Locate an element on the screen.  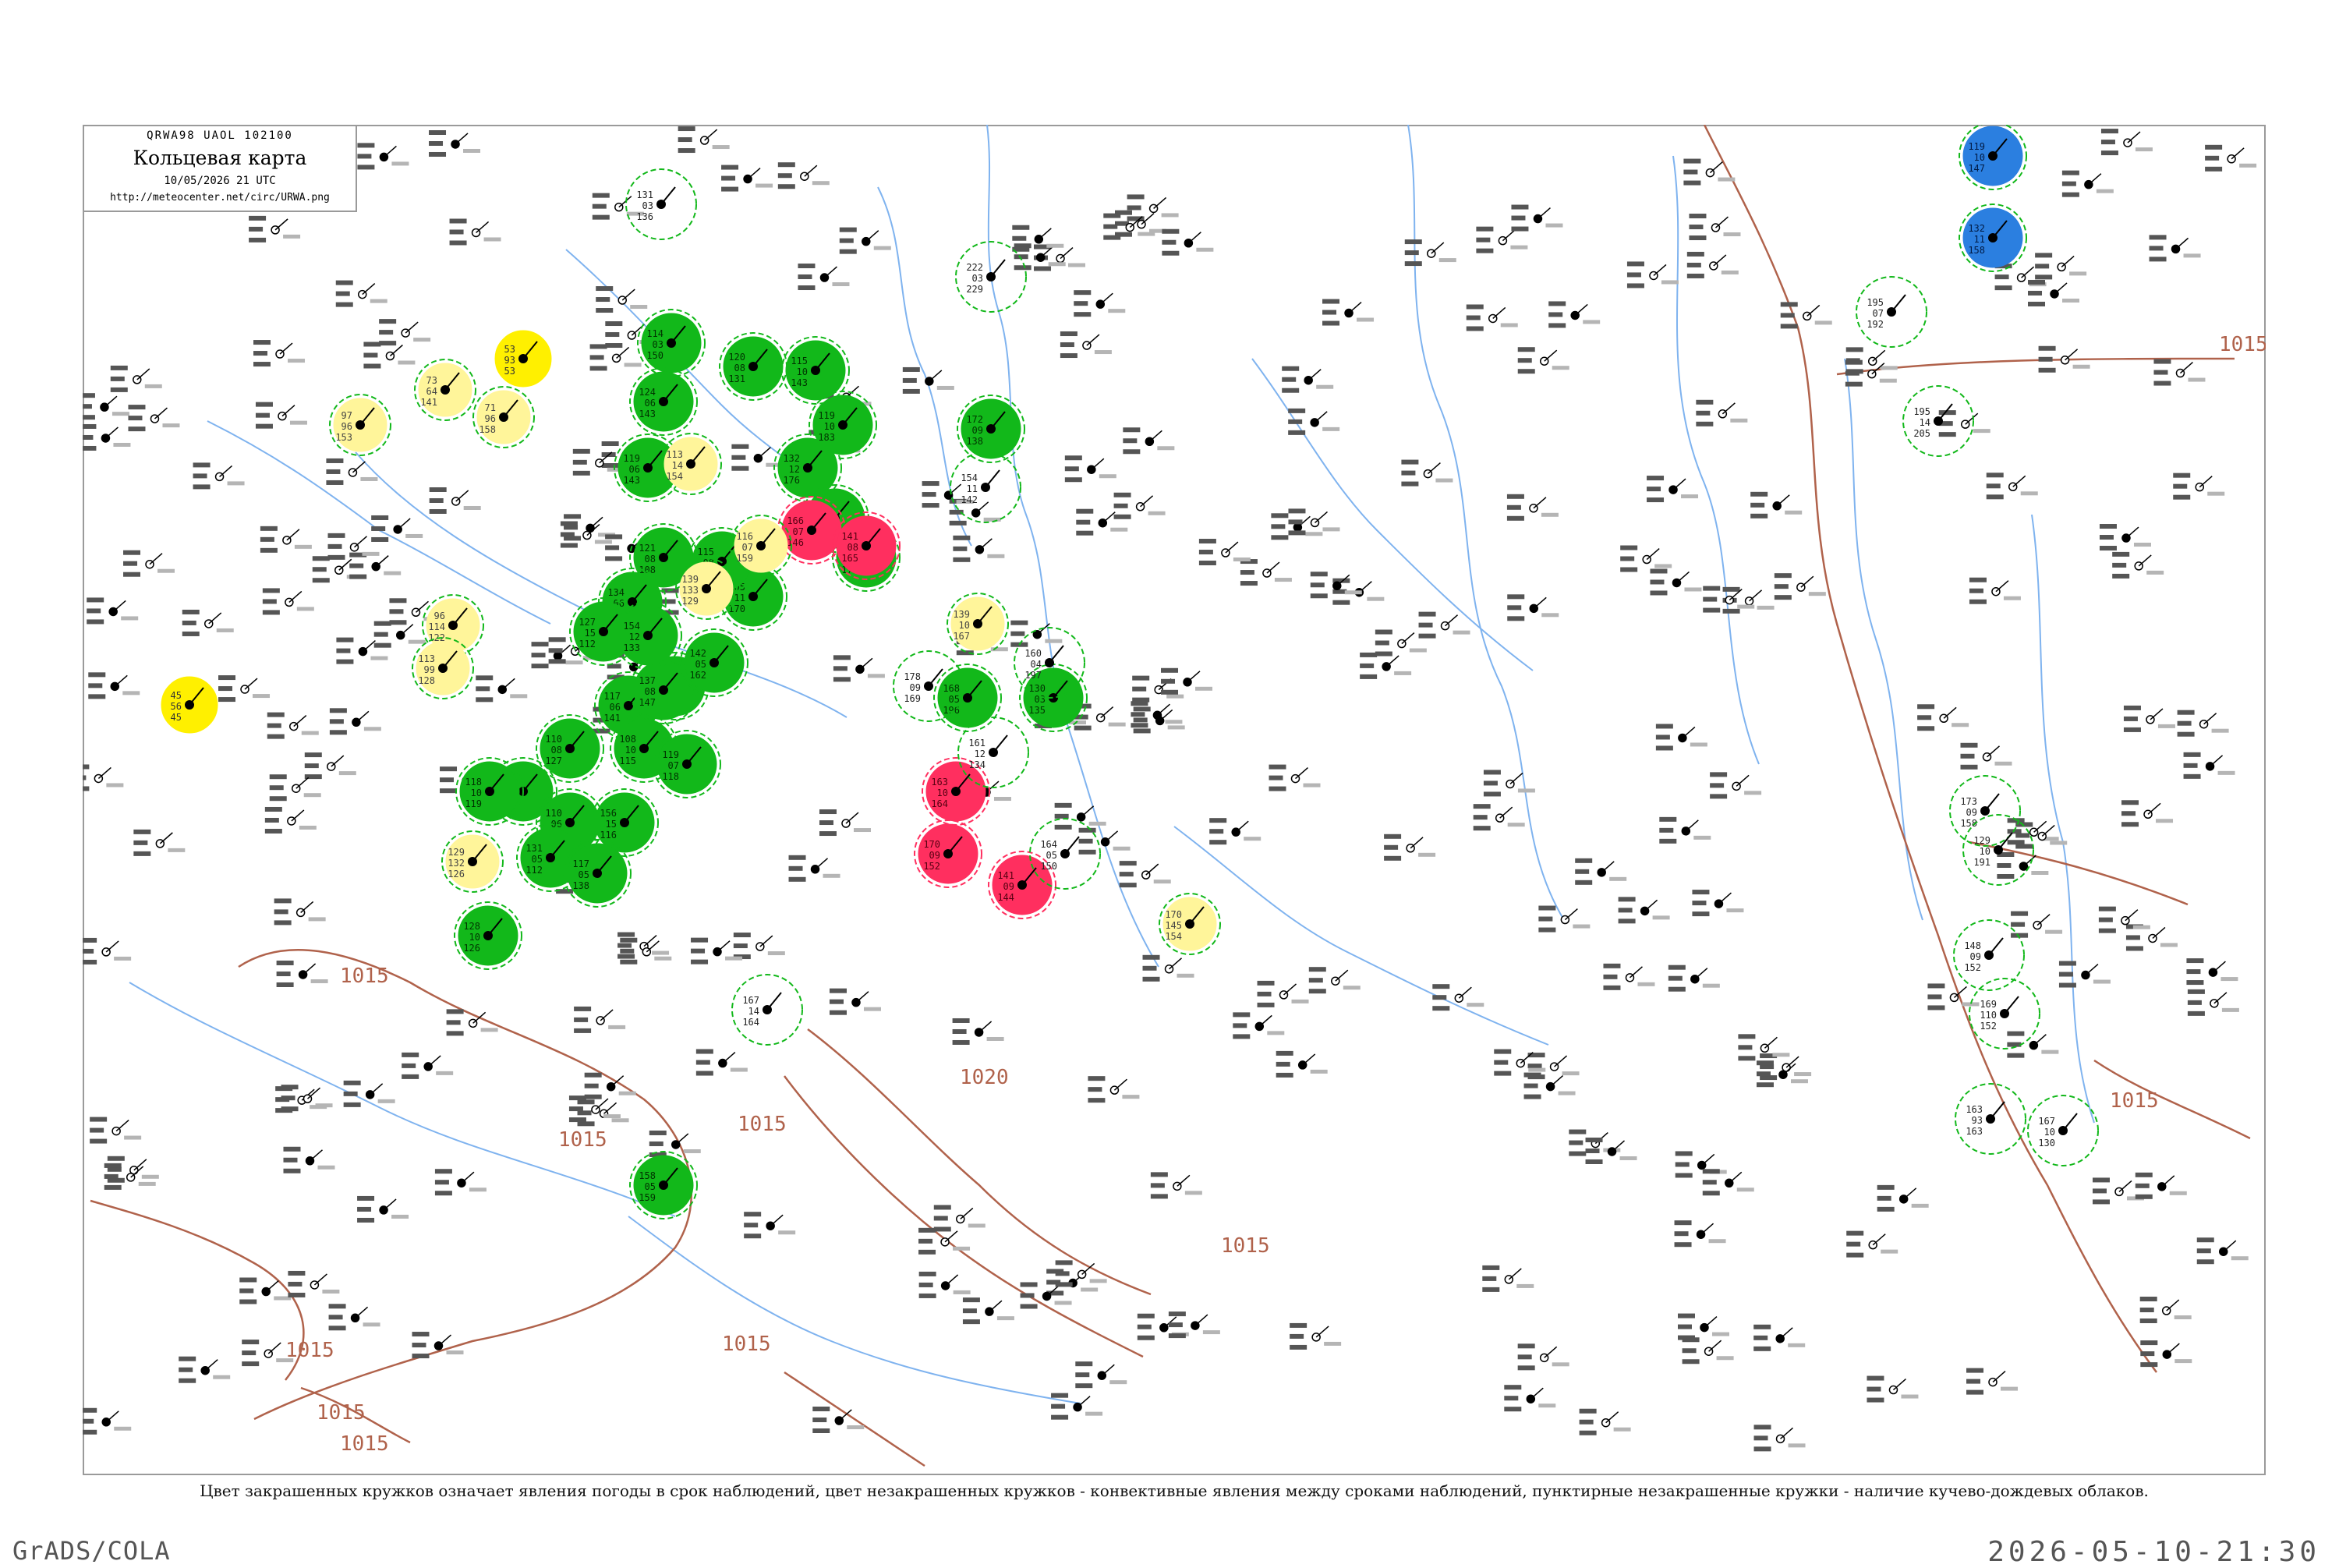
station-ring-marker: 16714164 is located at coordinates (767, 1010).